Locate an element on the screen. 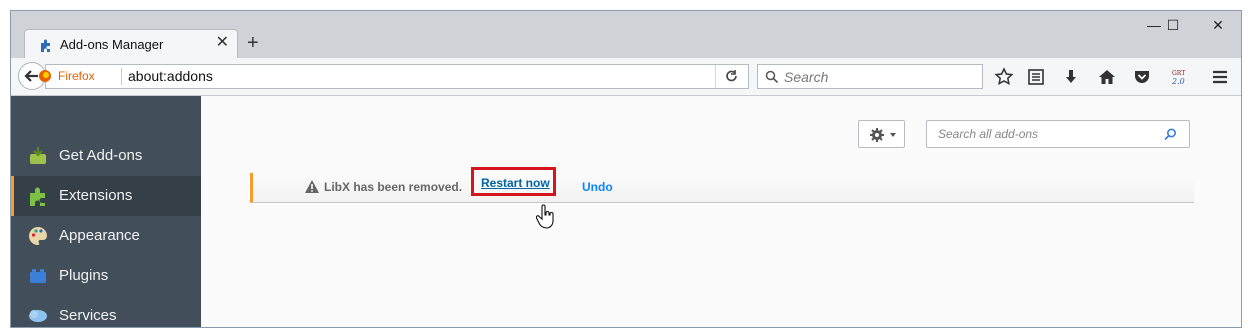 Image resolution: width=1252 pixels, height=335 pixels. firefox-logo-icon is located at coordinates (45, 76).